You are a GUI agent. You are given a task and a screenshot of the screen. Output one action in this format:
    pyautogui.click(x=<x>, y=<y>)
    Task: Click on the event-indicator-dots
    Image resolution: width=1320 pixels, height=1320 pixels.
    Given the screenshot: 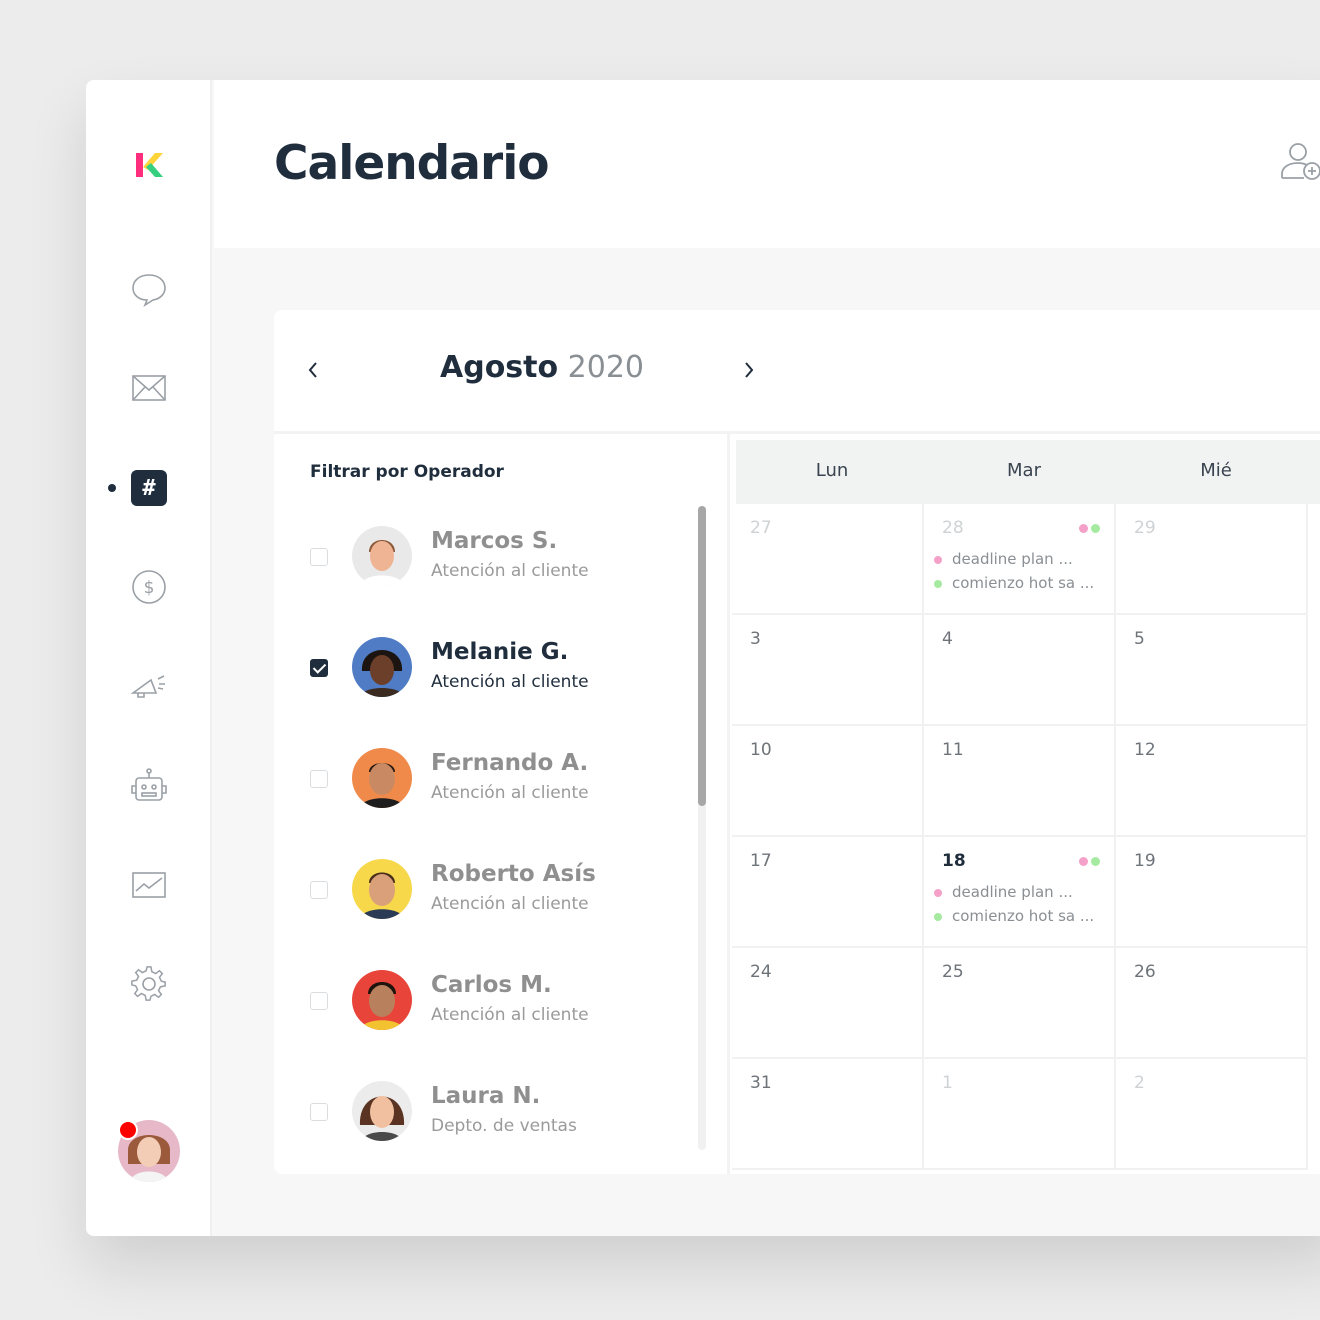 What is the action you would take?
    pyautogui.click(x=1089, y=861)
    